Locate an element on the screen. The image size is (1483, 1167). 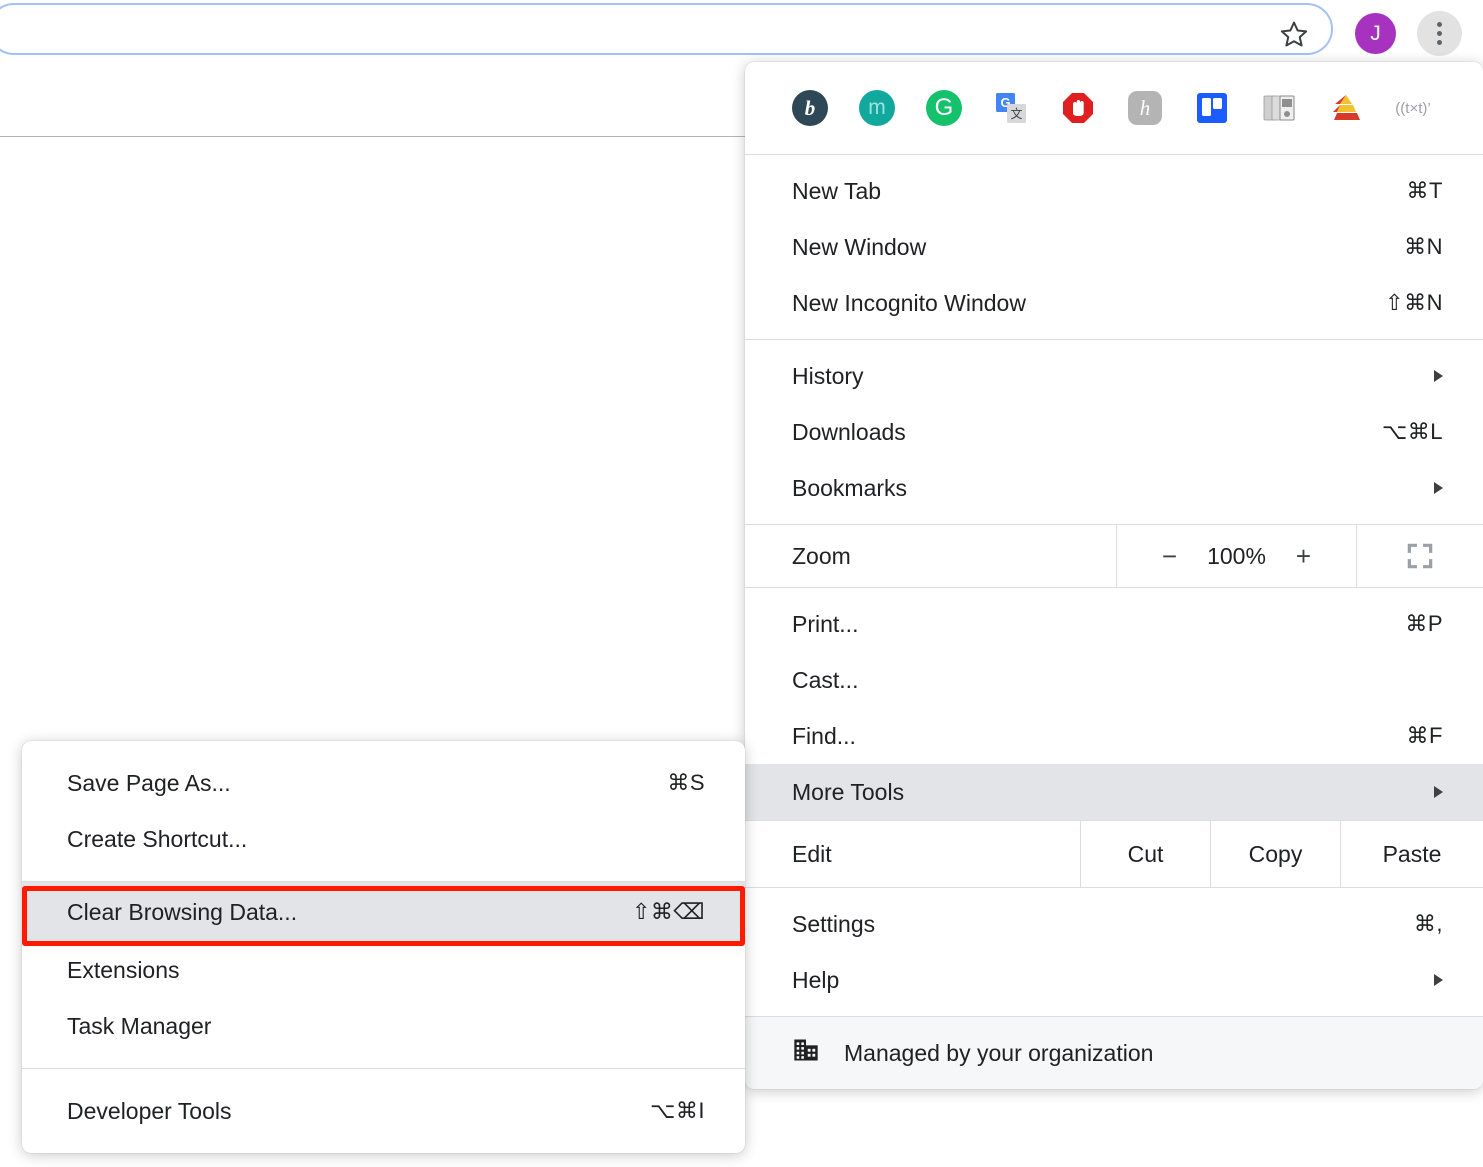
menu-item-label: New Window is located at coordinates (859, 246).